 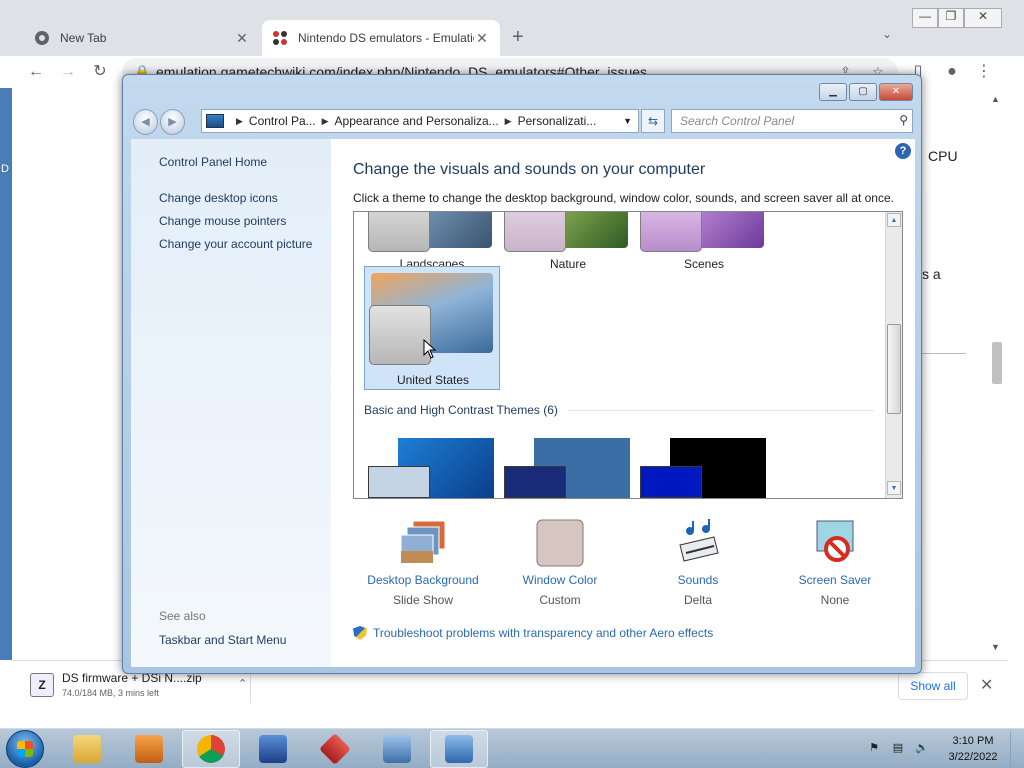 What do you see at coordinates (1016, 749) in the screenshot?
I see `show-desktop-button` at bounding box center [1016, 749].